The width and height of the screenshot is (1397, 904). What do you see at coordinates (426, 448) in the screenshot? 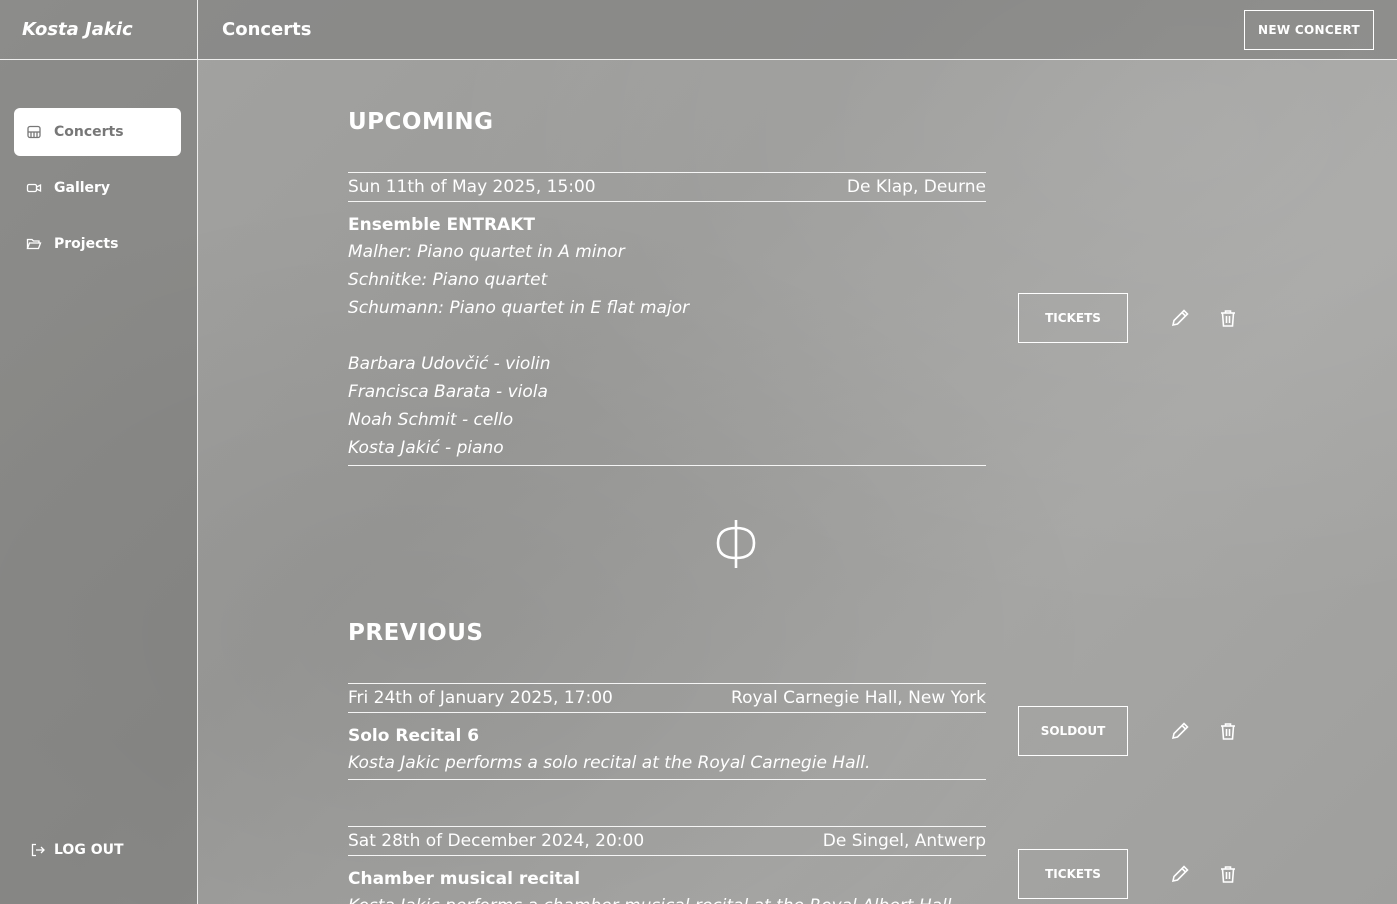
I see `concert-line: Kosta Jakić - piano` at bounding box center [426, 448].